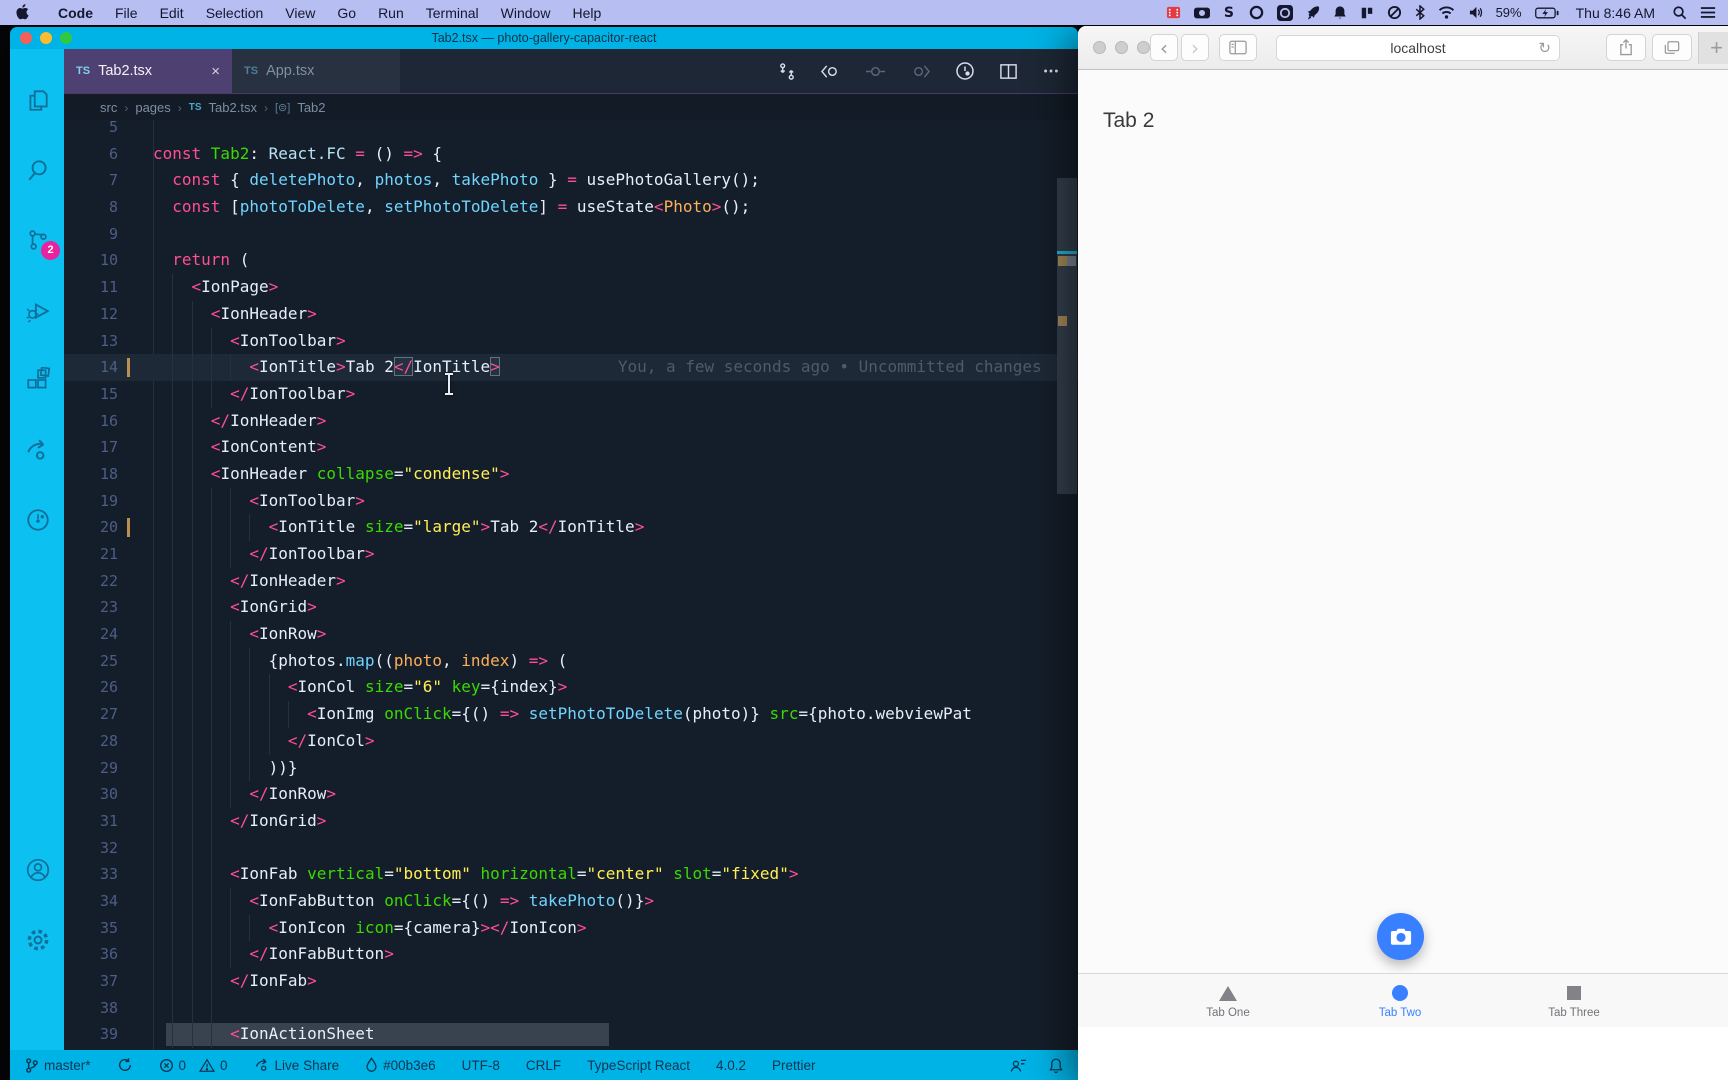 This screenshot has width=1728, height=1080. What do you see at coordinates (571, 928) in the screenshot?
I see `code-line-35: 35 <IonIcon icon={camera}></IonIcon>` at bounding box center [571, 928].